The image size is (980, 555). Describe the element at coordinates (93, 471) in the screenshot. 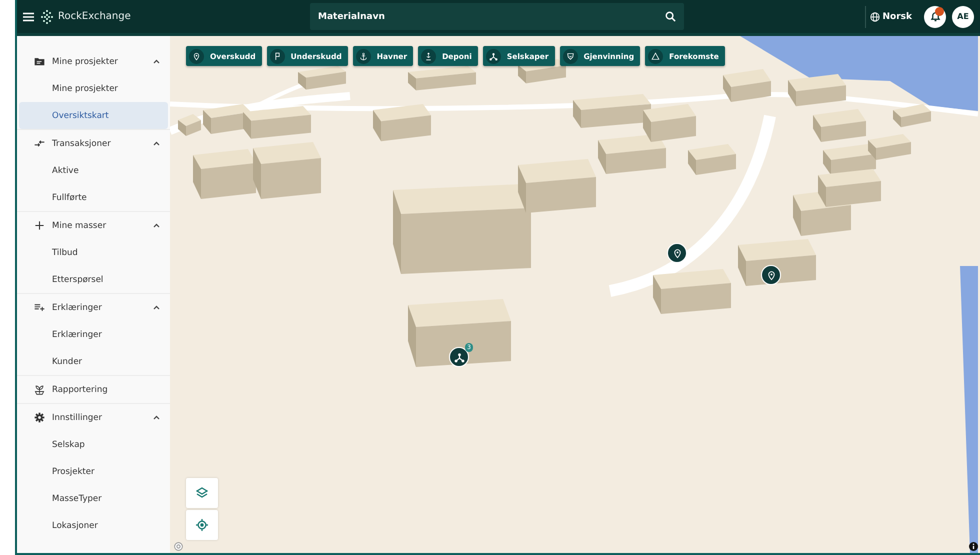

I see `sidebar-item: Prosjekter` at that location.